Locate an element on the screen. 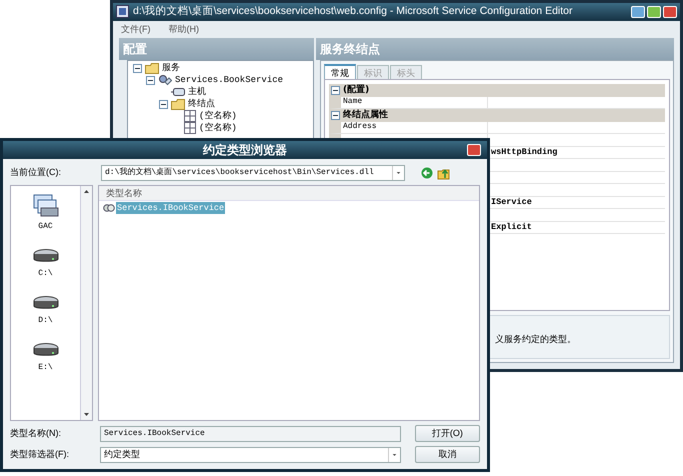 The image size is (683, 476). tree-item: 终结点 is located at coordinates (201, 104).